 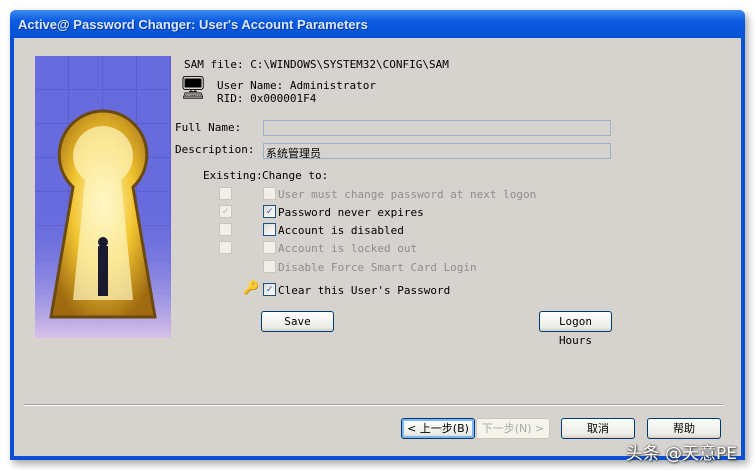 I want to click on existing-disabled-checkbox, so click(x=225, y=229).